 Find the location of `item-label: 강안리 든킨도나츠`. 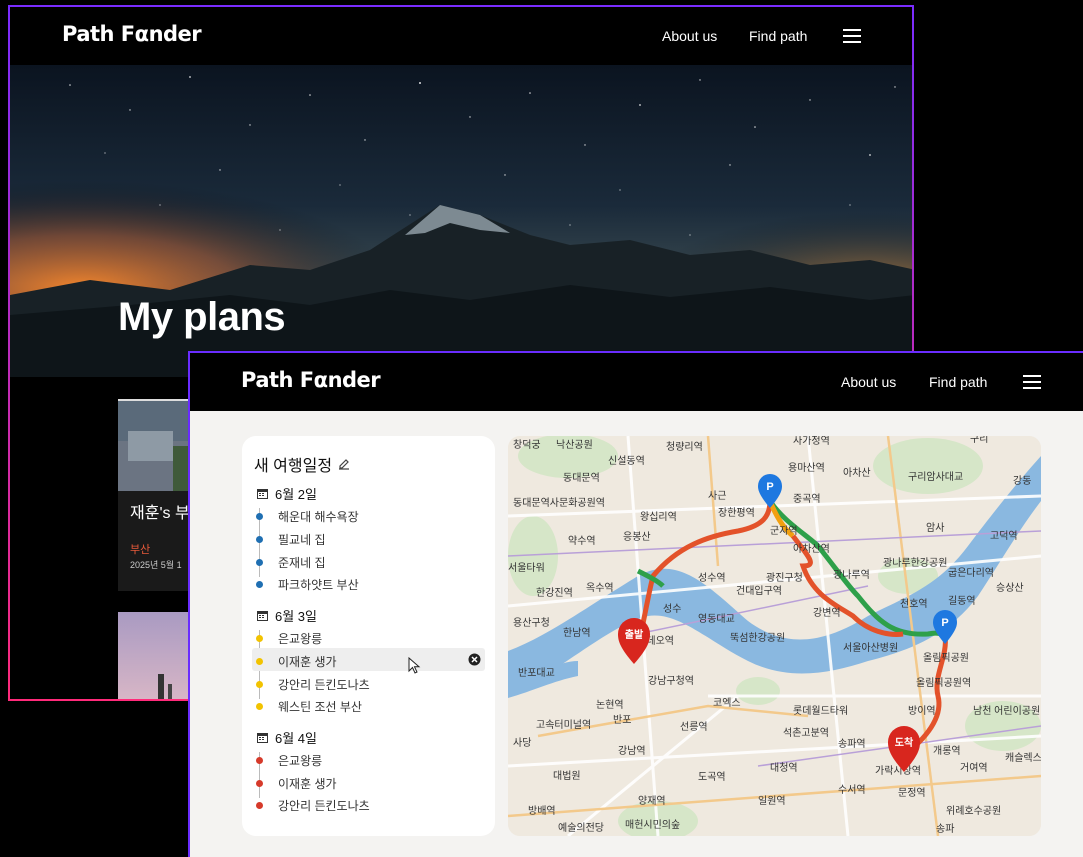

item-label: 강안리 든킨도나츠 is located at coordinates (324, 806).